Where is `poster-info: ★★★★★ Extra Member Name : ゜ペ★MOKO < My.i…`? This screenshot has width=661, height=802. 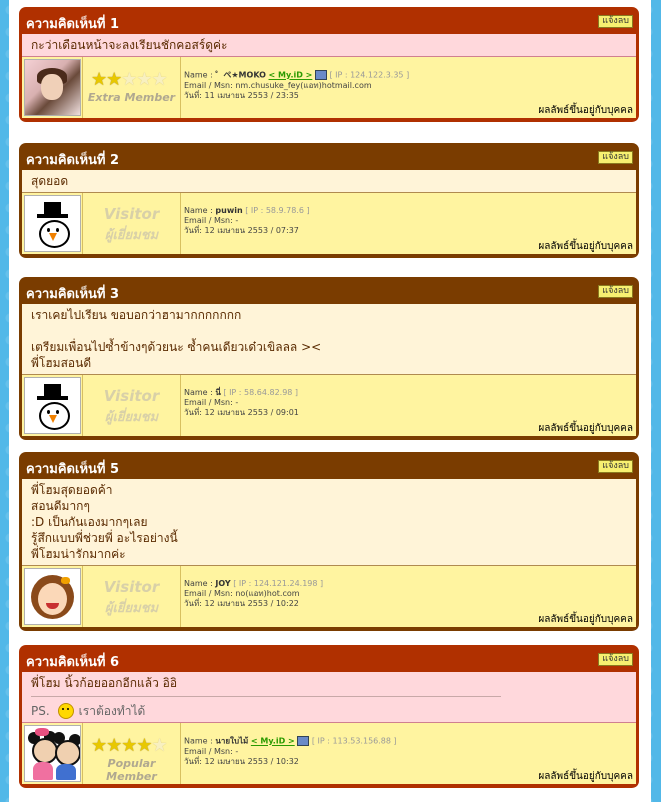 poster-info: ★★★★★ Extra Member Name : ゜ペ★MOKO < My.i… is located at coordinates (329, 87).